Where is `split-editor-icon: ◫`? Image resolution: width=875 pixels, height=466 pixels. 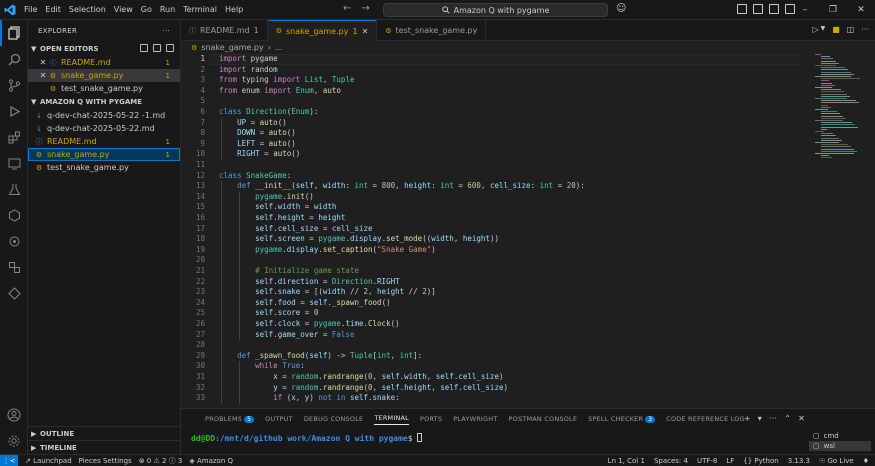
split-editor-icon: ◫ is located at coordinates (851, 29).